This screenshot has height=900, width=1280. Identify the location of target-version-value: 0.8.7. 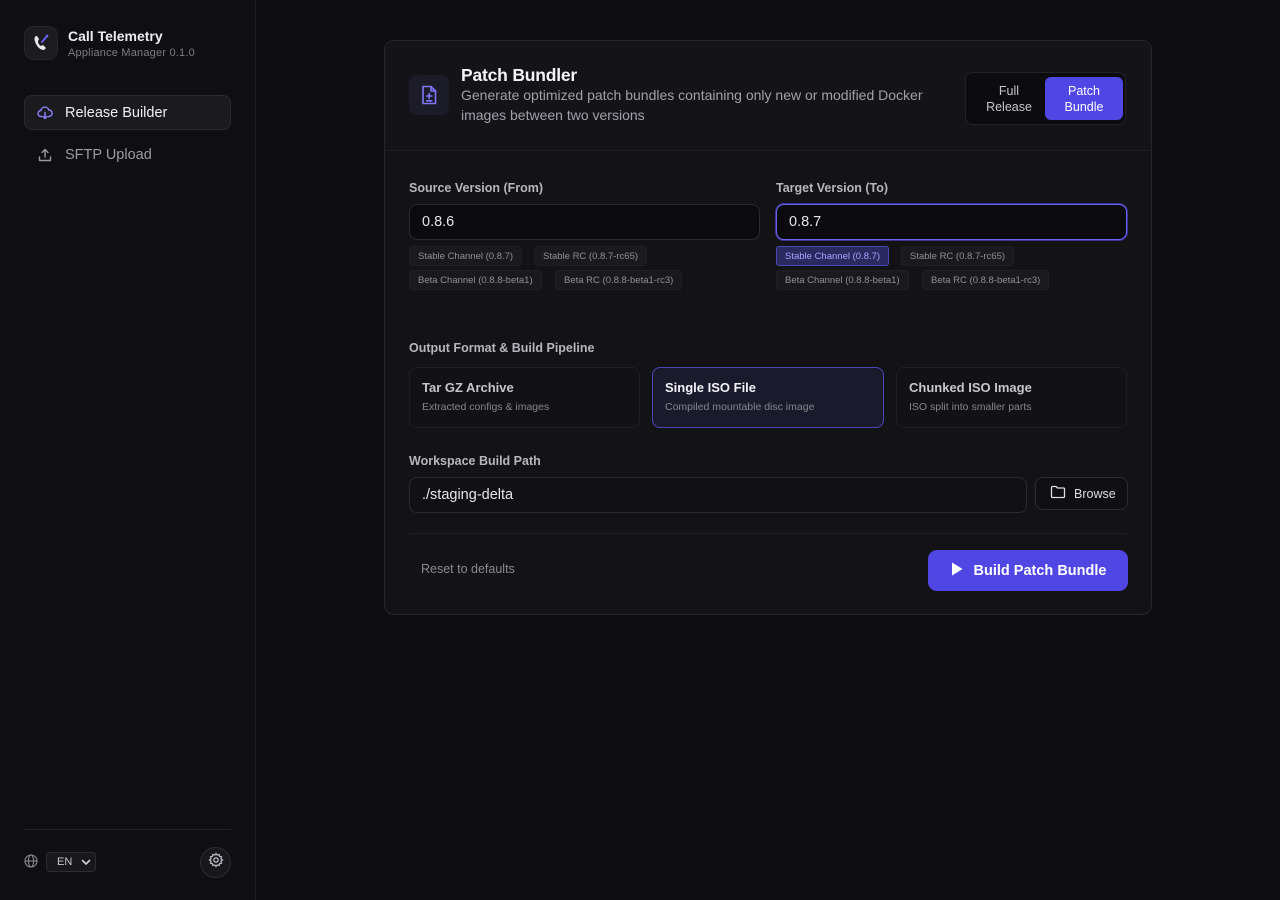
(805, 222).